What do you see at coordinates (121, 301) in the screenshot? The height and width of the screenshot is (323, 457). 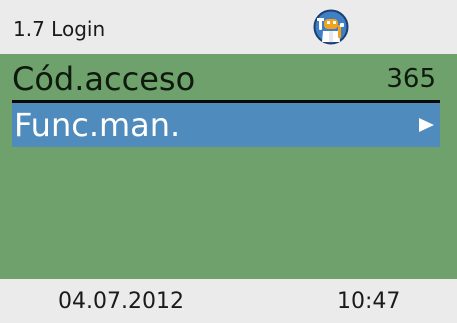 I see `date-display: 04.07.2012` at bounding box center [121, 301].